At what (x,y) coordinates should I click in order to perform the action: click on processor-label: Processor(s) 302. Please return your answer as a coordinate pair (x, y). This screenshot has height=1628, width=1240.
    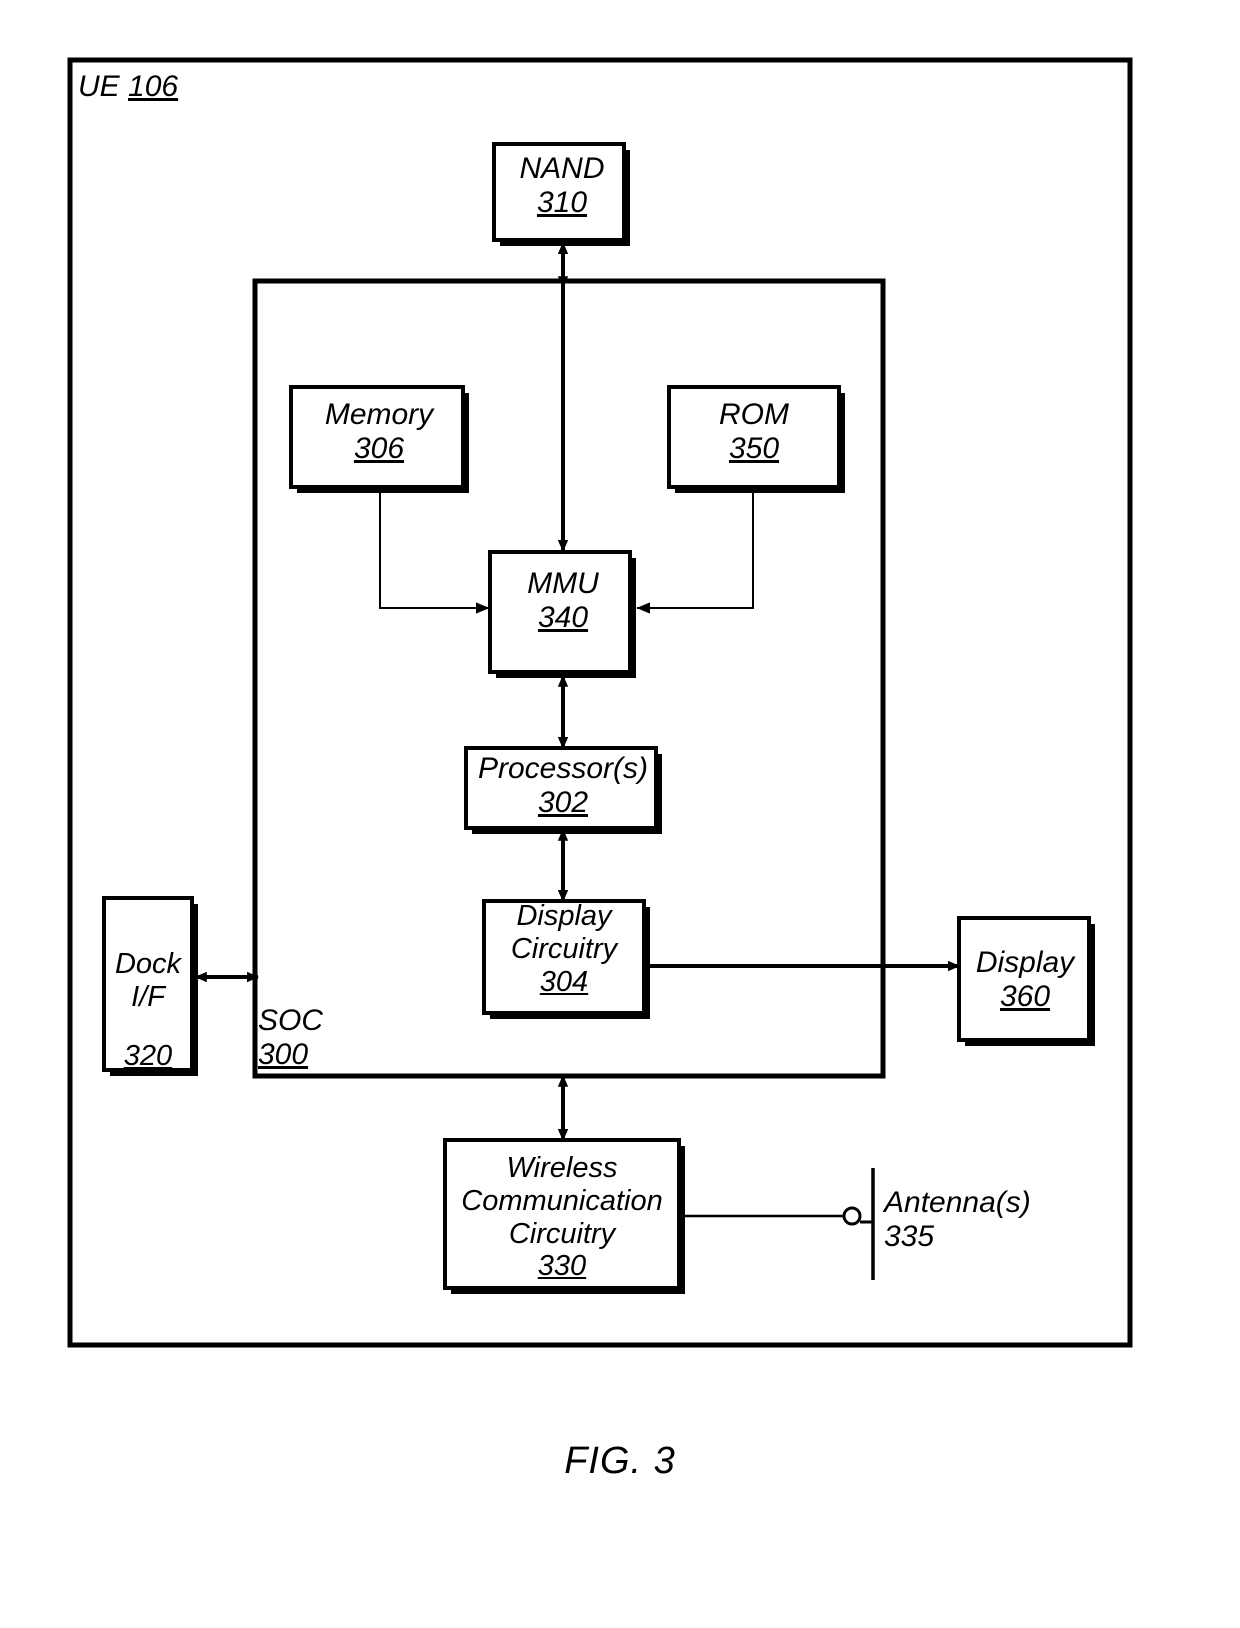
    Looking at the image, I should click on (563, 786).